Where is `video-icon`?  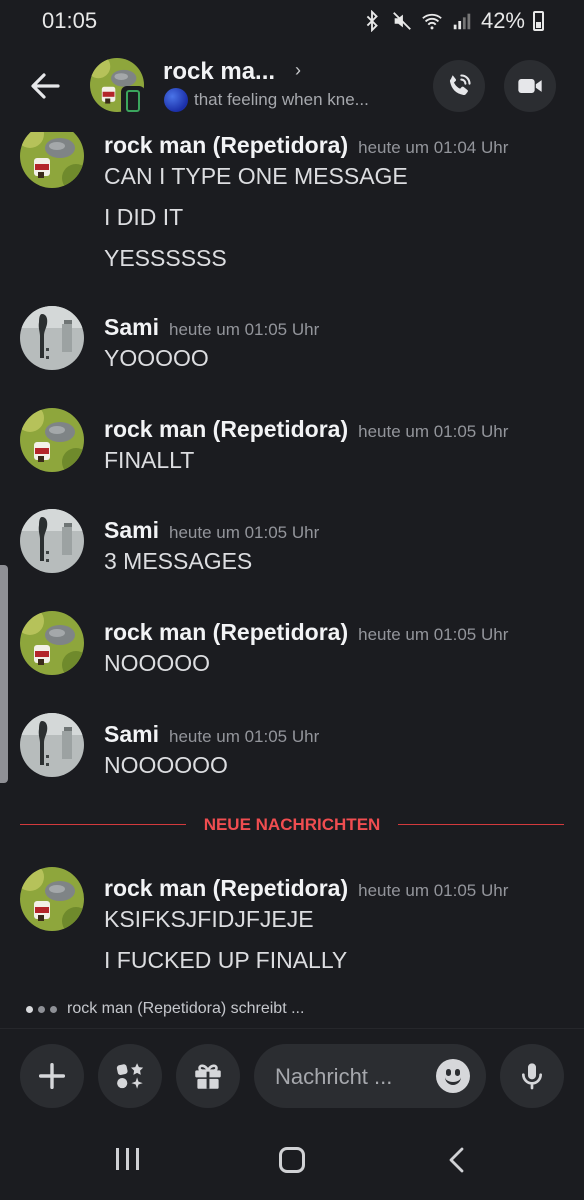
video-icon is located at coordinates (530, 86).